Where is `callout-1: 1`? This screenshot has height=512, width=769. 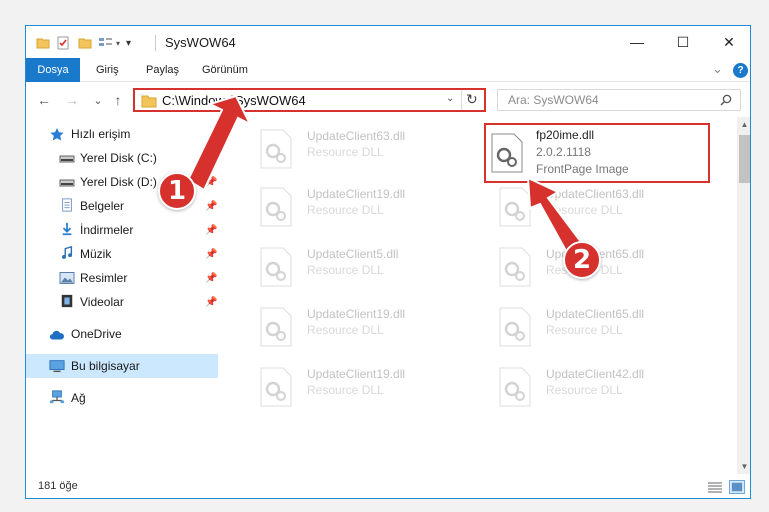 callout-1: 1 is located at coordinates (177, 191).